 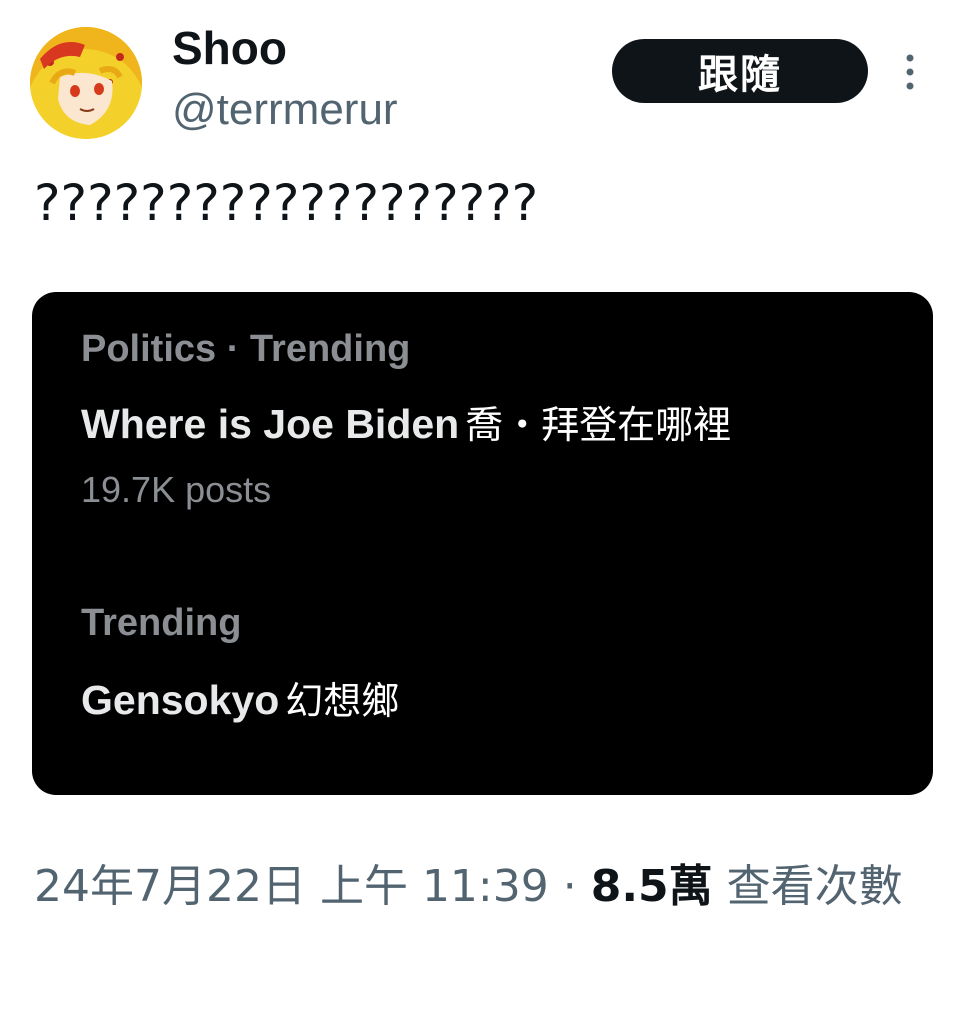 What do you see at coordinates (180, 700) in the screenshot?
I see `trend-title-text: Gensokyo` at bounding box center [180, 700].